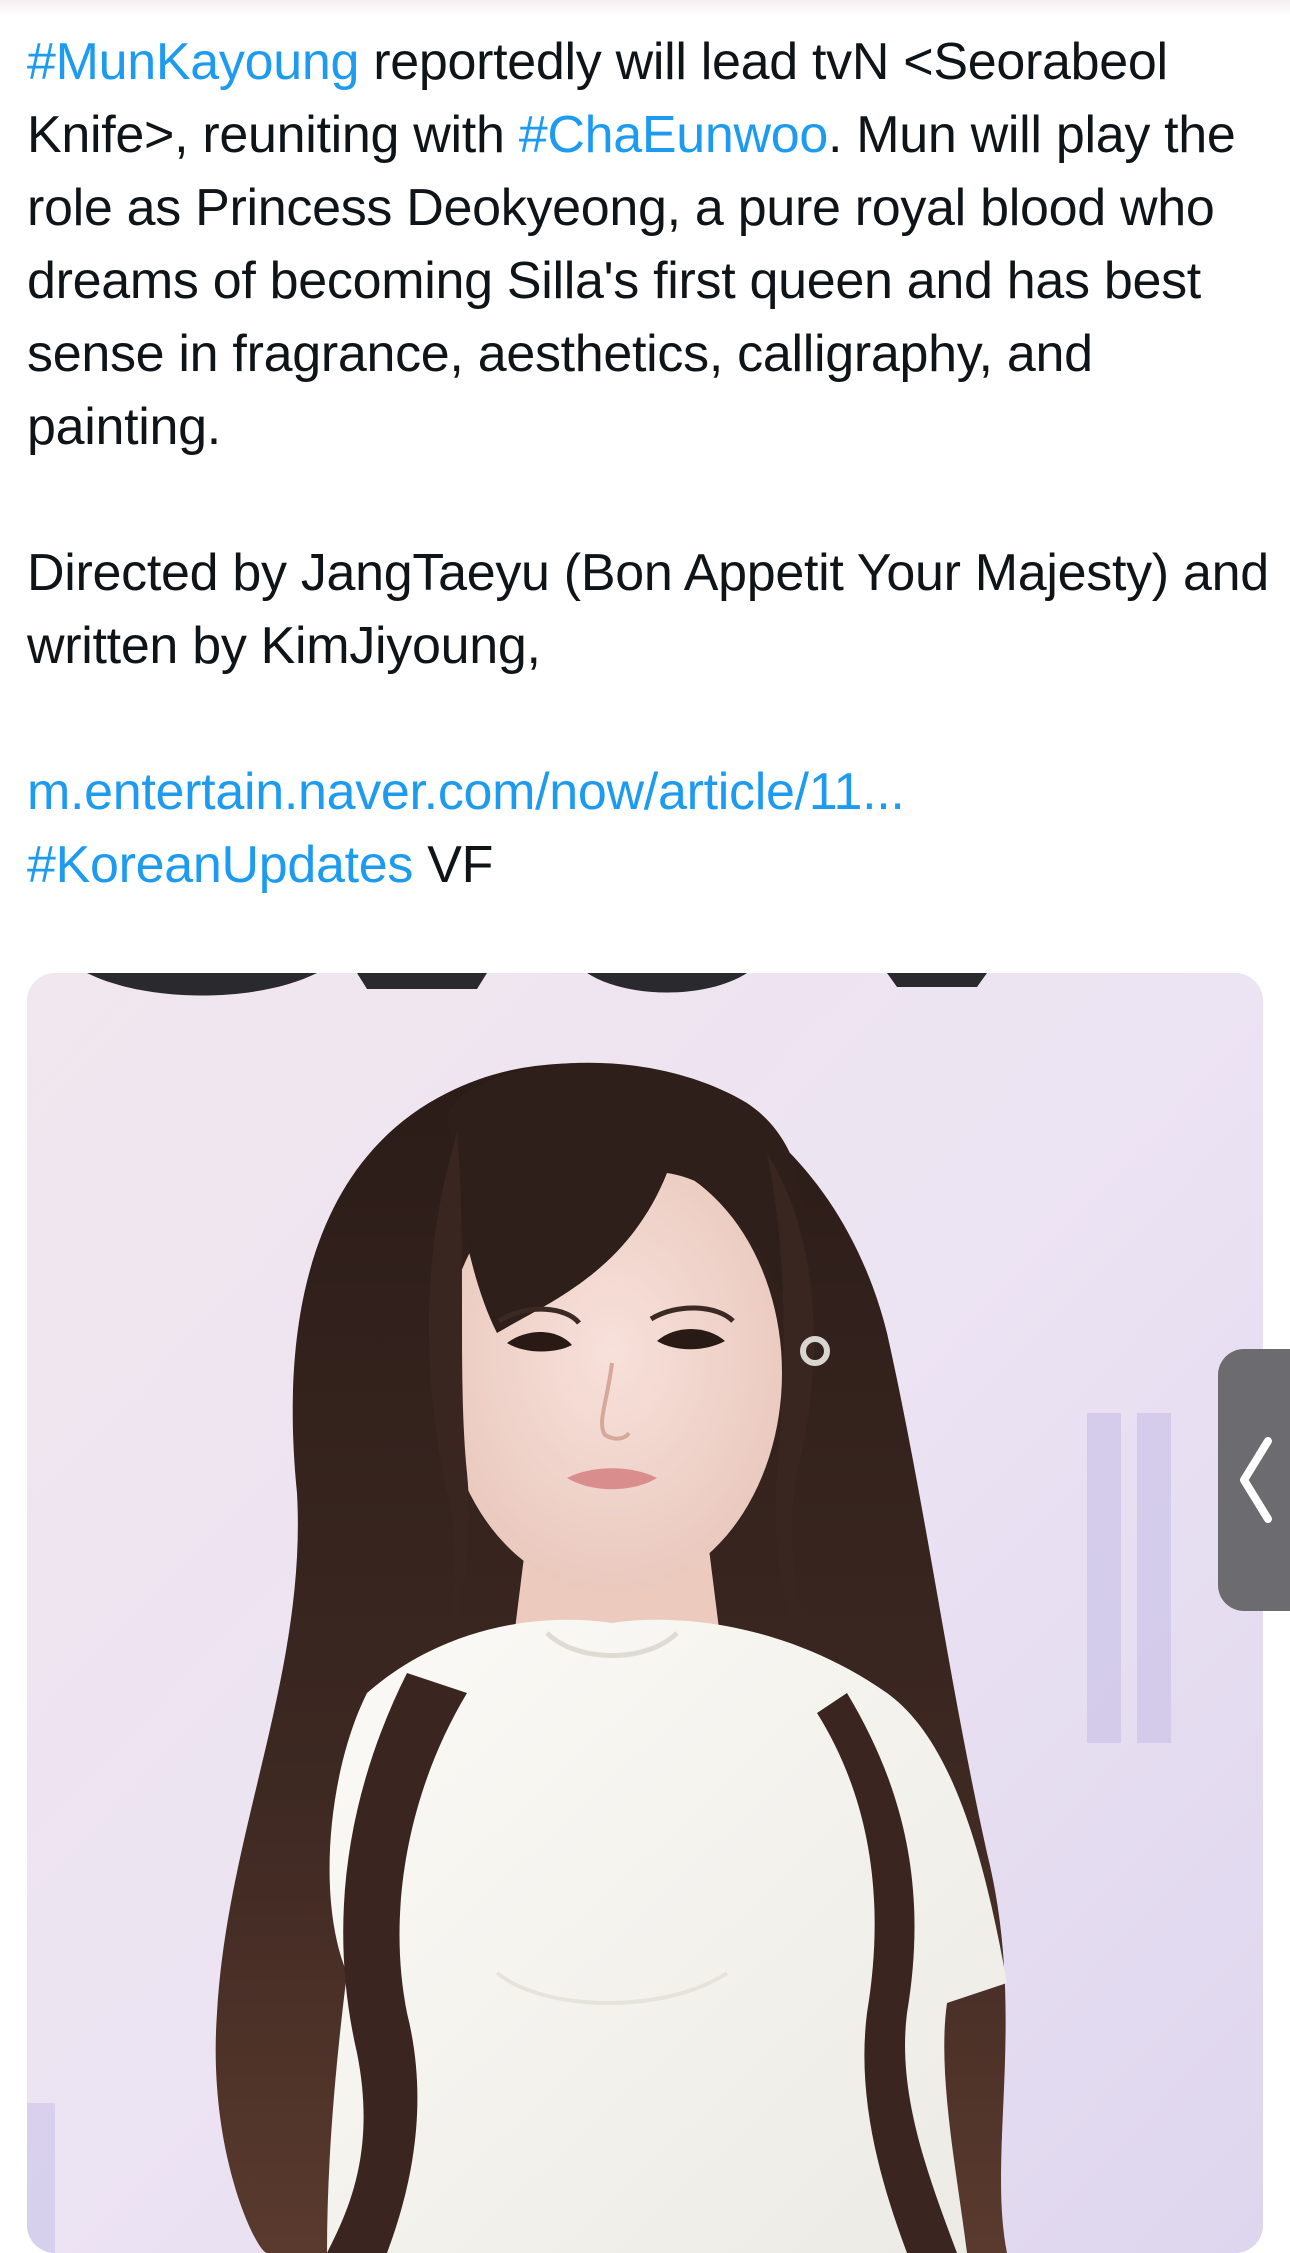 The height and width of the screenshot is (2253, 1290). What do you see at coordinates (674, 135) in the screenshot?
I see `hashtag-chaeunwoo-link: #ChaEunwoo` at bounding box center [674, 135].